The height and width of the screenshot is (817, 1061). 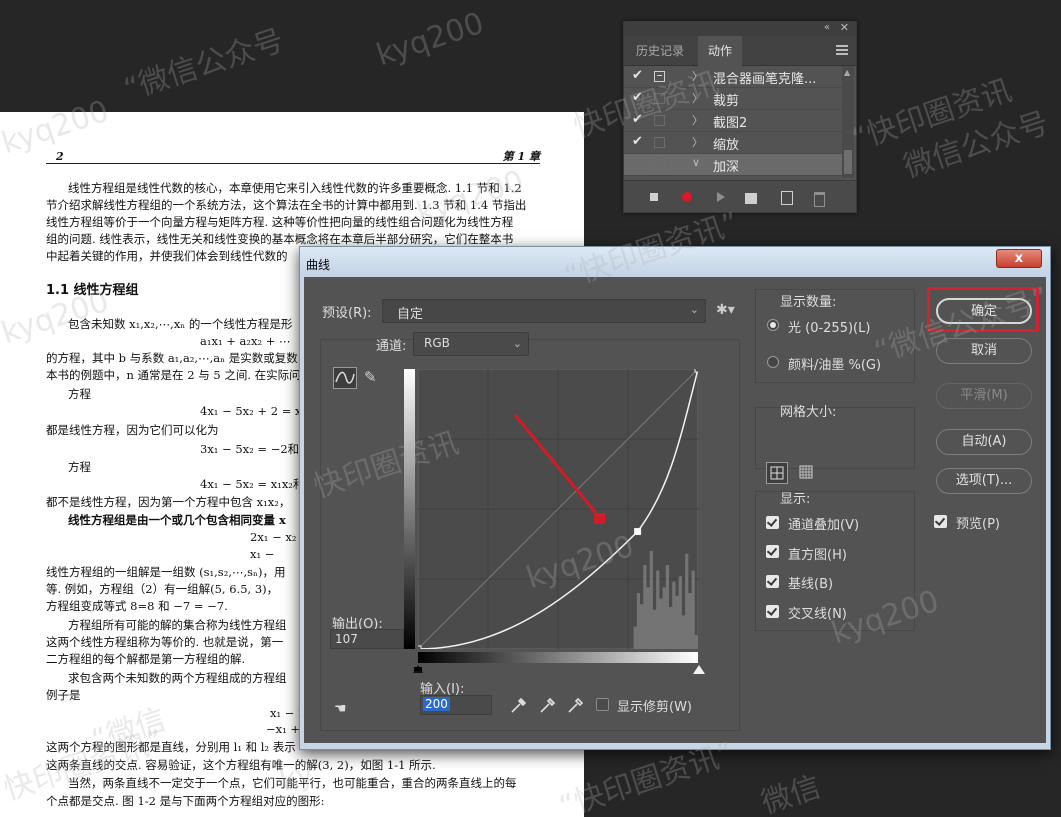 What do you see at coordinates (940, 521) in the screenshot?
I see `preview-checkbox` at bounding box center [940, 521].